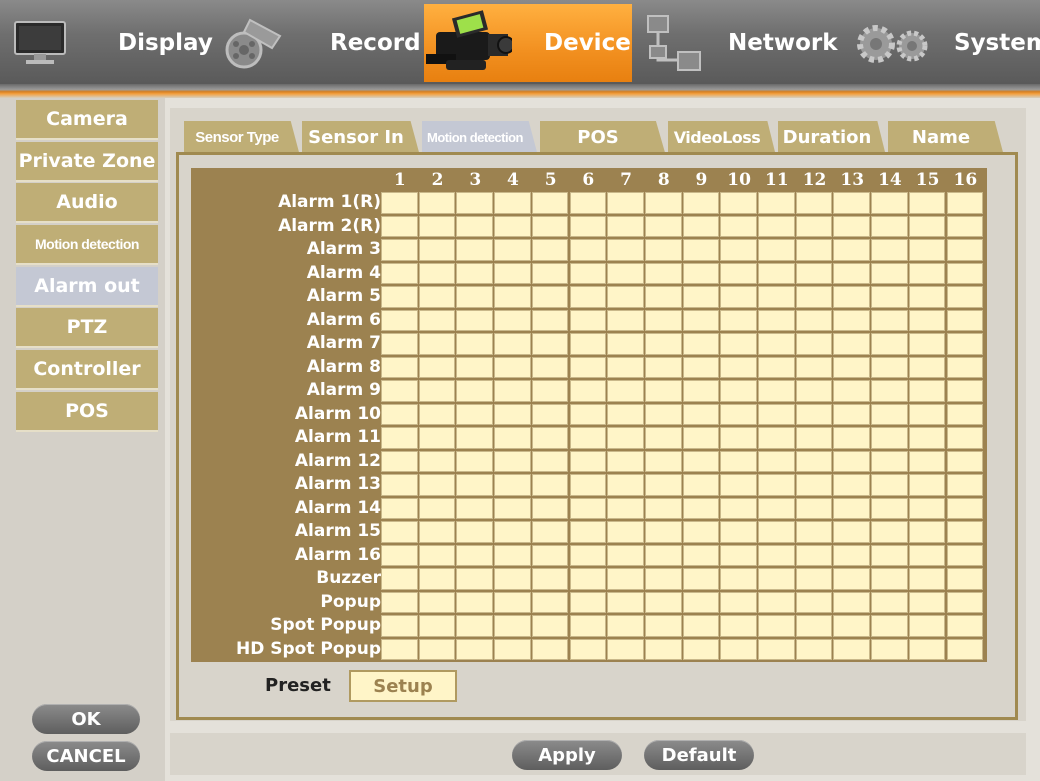 This screenshot has height=781, width=1040. What do you see at coordinates (87, 370) in the screenshot?
I see `sidebar-item-controller: Controller` at bounding box center [87, 370].